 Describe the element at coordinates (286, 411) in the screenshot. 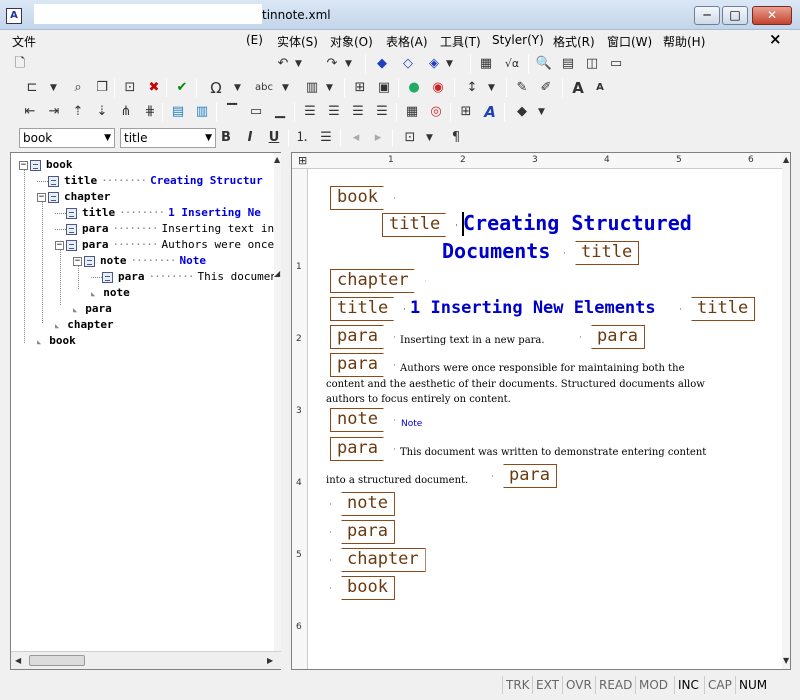

I see `pane-splitter` at that location.